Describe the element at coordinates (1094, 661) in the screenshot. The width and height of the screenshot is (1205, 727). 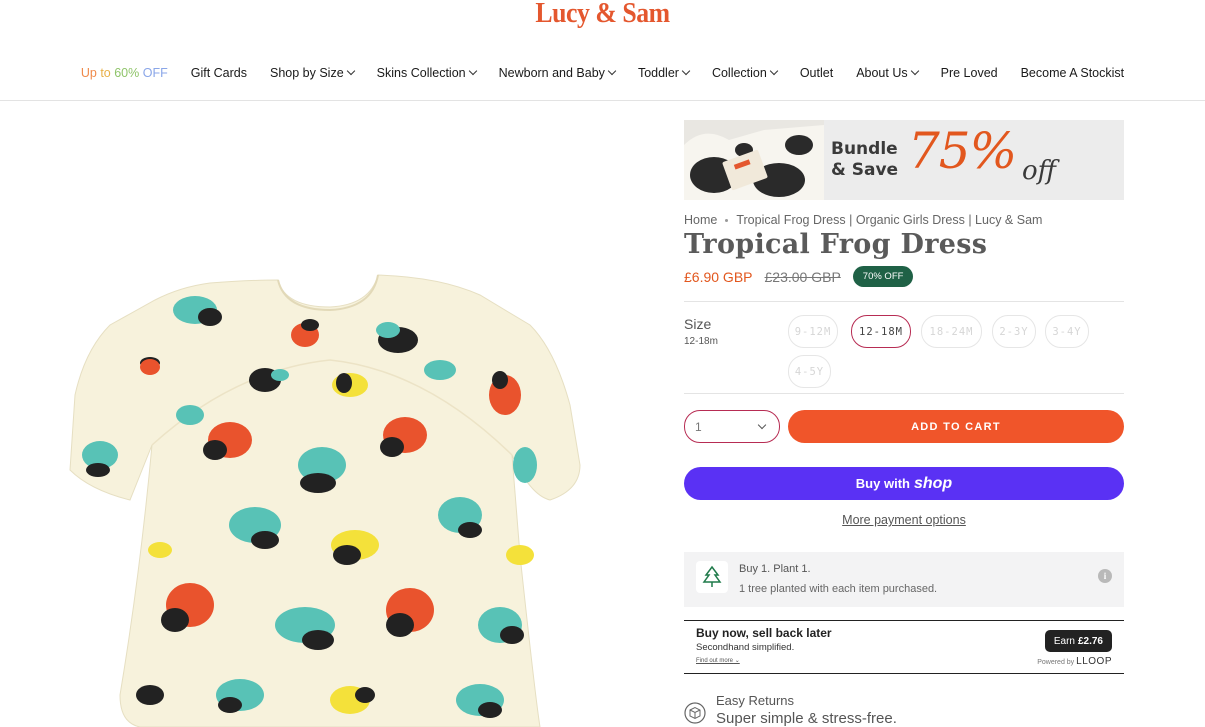
I see `loop-logo: LLOOP` at that location.